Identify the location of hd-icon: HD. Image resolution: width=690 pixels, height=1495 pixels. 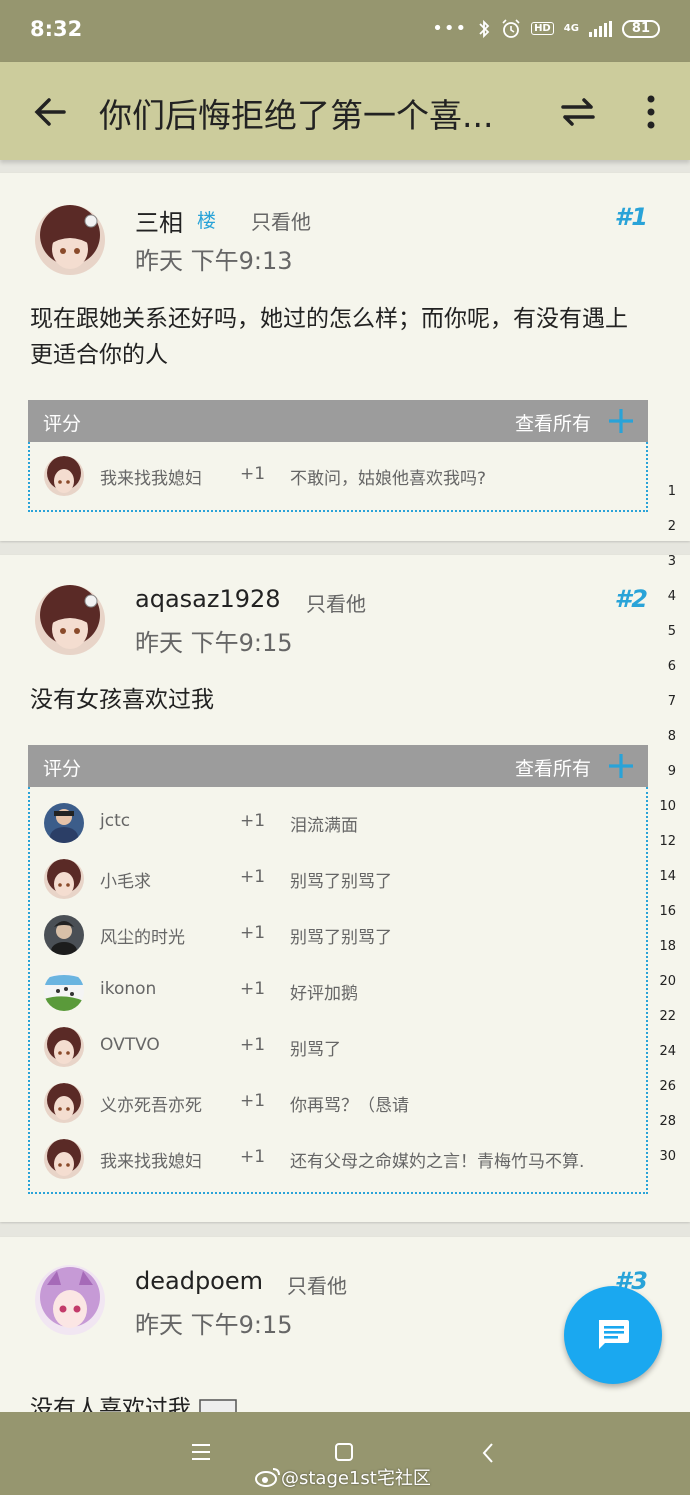
(542, 28).